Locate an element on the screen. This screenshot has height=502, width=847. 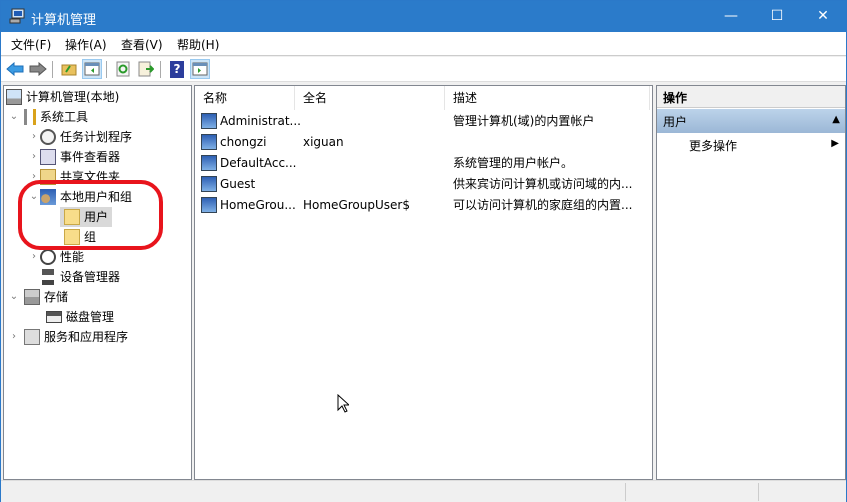
tree-item-shared-folders: › 共享文件夹 is located at coordinates (74, 177).